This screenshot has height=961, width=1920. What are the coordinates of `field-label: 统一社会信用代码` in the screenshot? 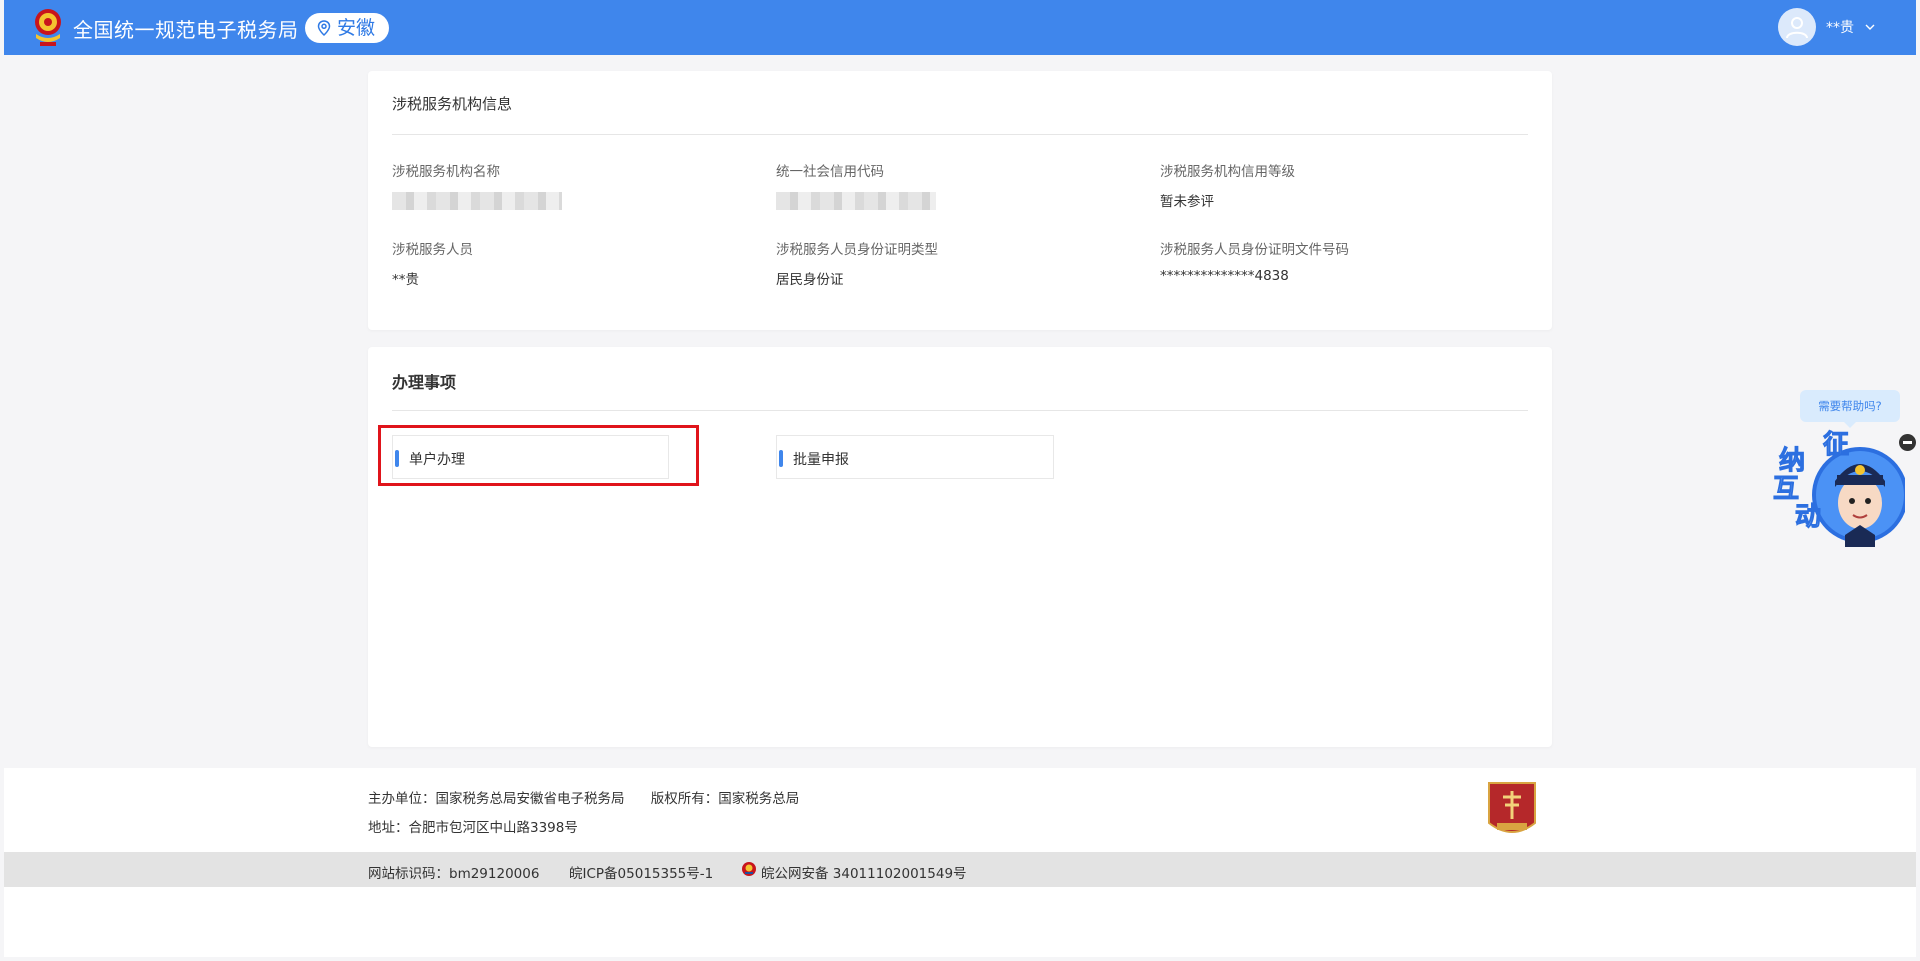 It's located at (830, 172).